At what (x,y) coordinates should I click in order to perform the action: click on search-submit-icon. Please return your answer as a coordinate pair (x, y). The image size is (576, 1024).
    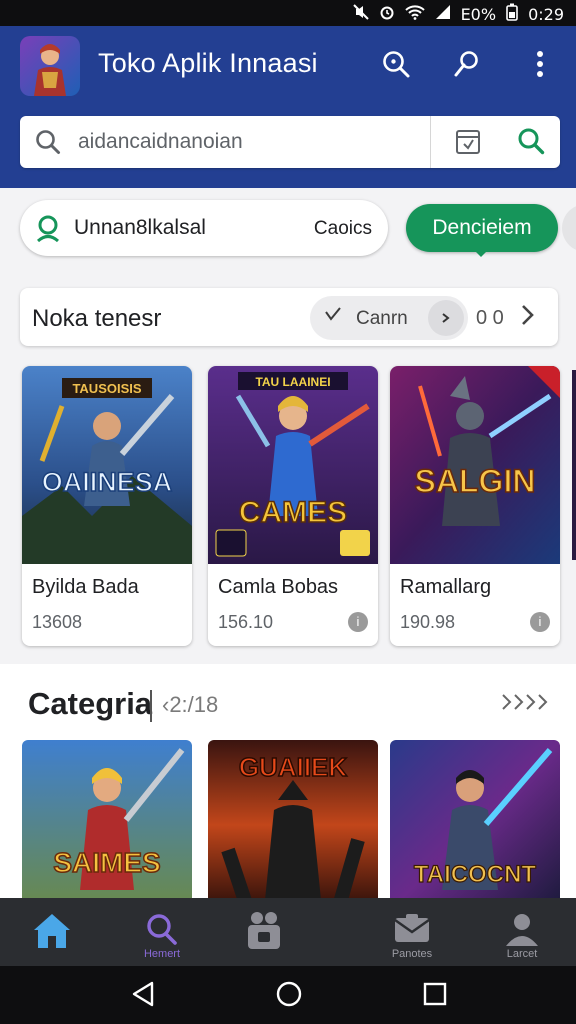
    Looking at the image, I should click on (531, 143).